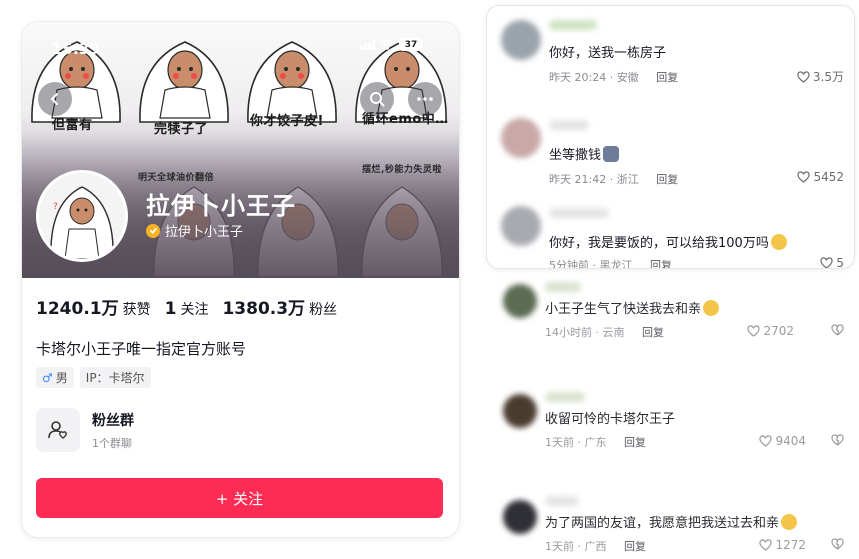  What do you see at coordinates (578, 77) in the screenshot?
I see `comment-time: 昨天 20:24` at bounding box center [578, 77].